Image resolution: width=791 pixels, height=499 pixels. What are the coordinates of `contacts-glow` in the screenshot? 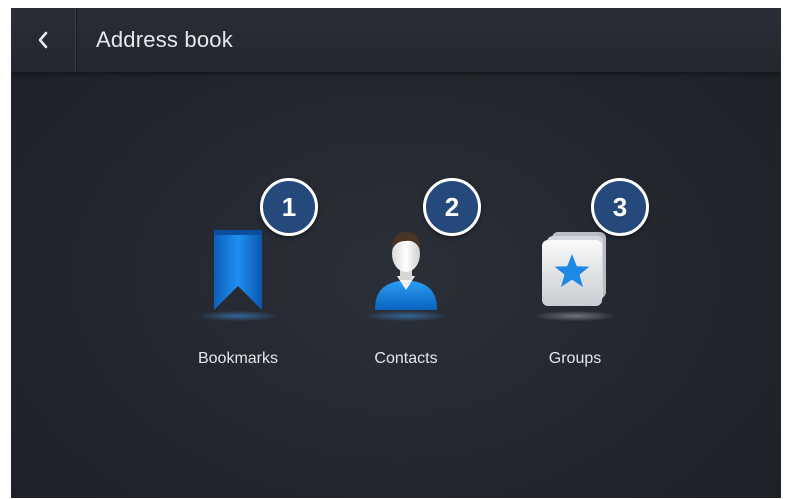 It's located at (406, 316).